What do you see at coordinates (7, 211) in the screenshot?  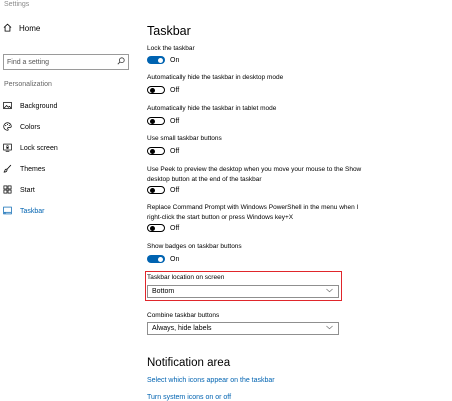 I see `taskbar-icon` at bounding box center [7, 211].